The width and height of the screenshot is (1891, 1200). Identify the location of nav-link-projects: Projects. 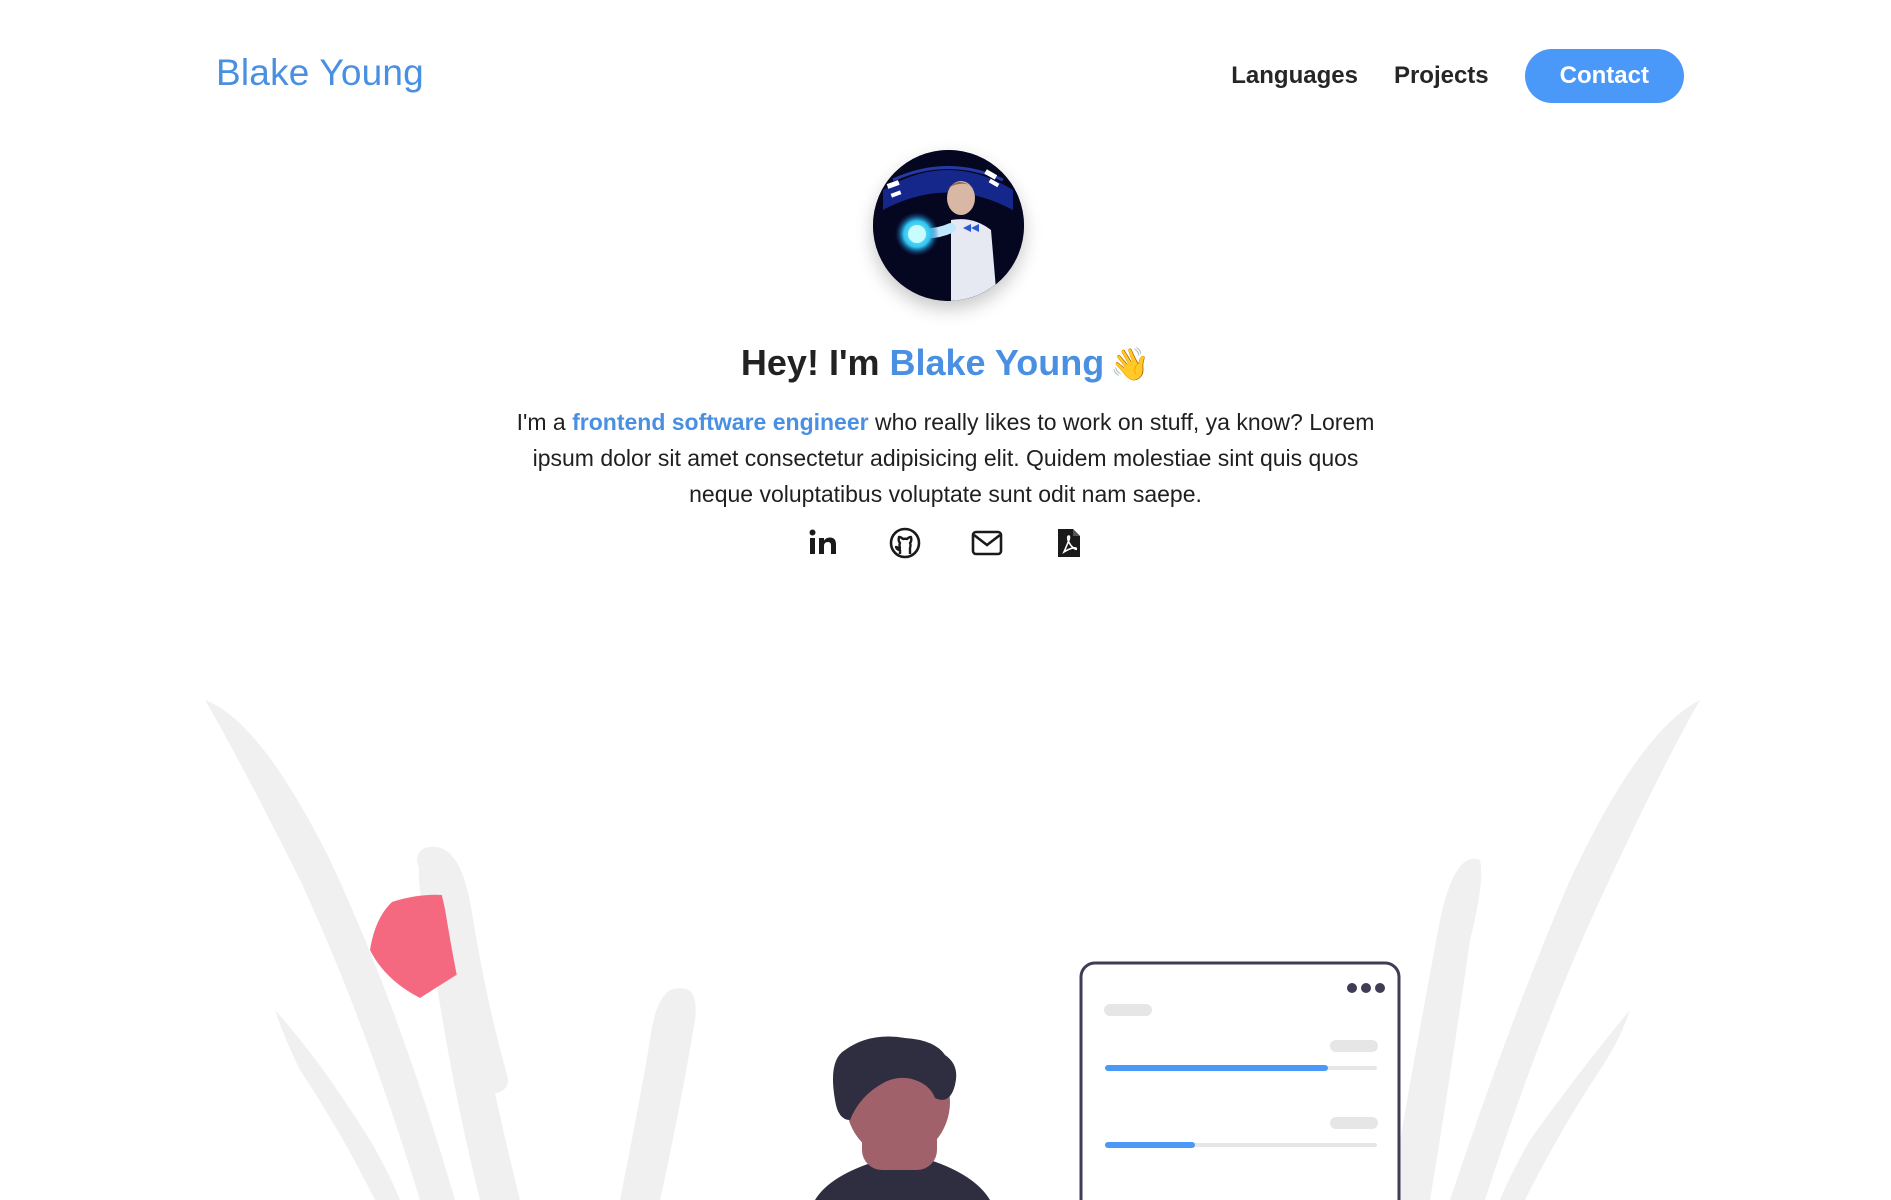
(1441, 76).